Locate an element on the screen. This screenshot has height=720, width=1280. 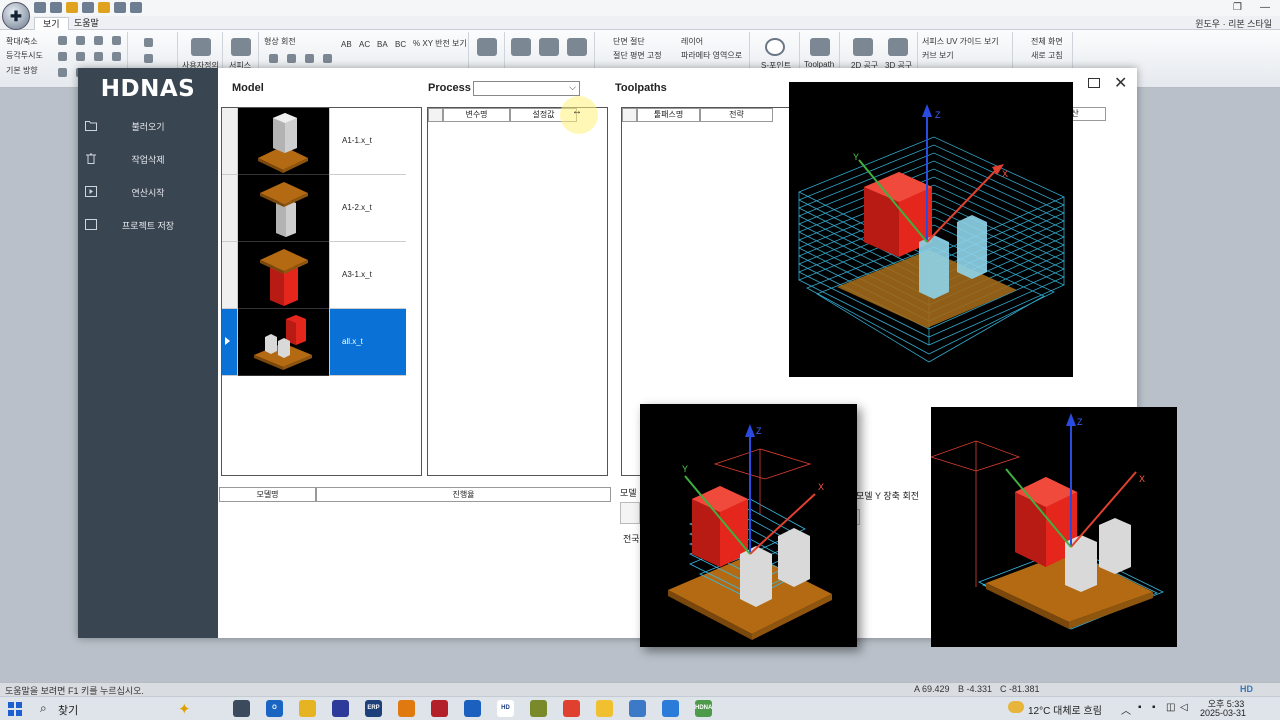
cut-plane-button: 절단 평면 고정 is located at coordinates (637, 55).